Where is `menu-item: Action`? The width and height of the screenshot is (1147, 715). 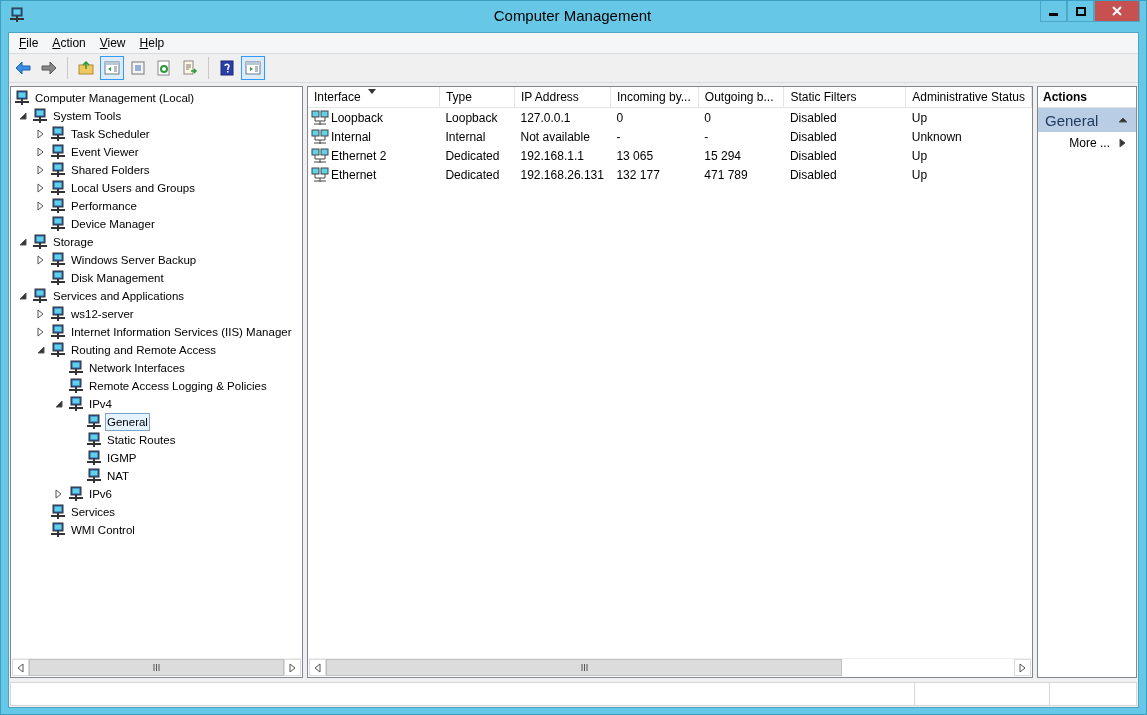 menu-item: Action is located at coordinates (69, 43).